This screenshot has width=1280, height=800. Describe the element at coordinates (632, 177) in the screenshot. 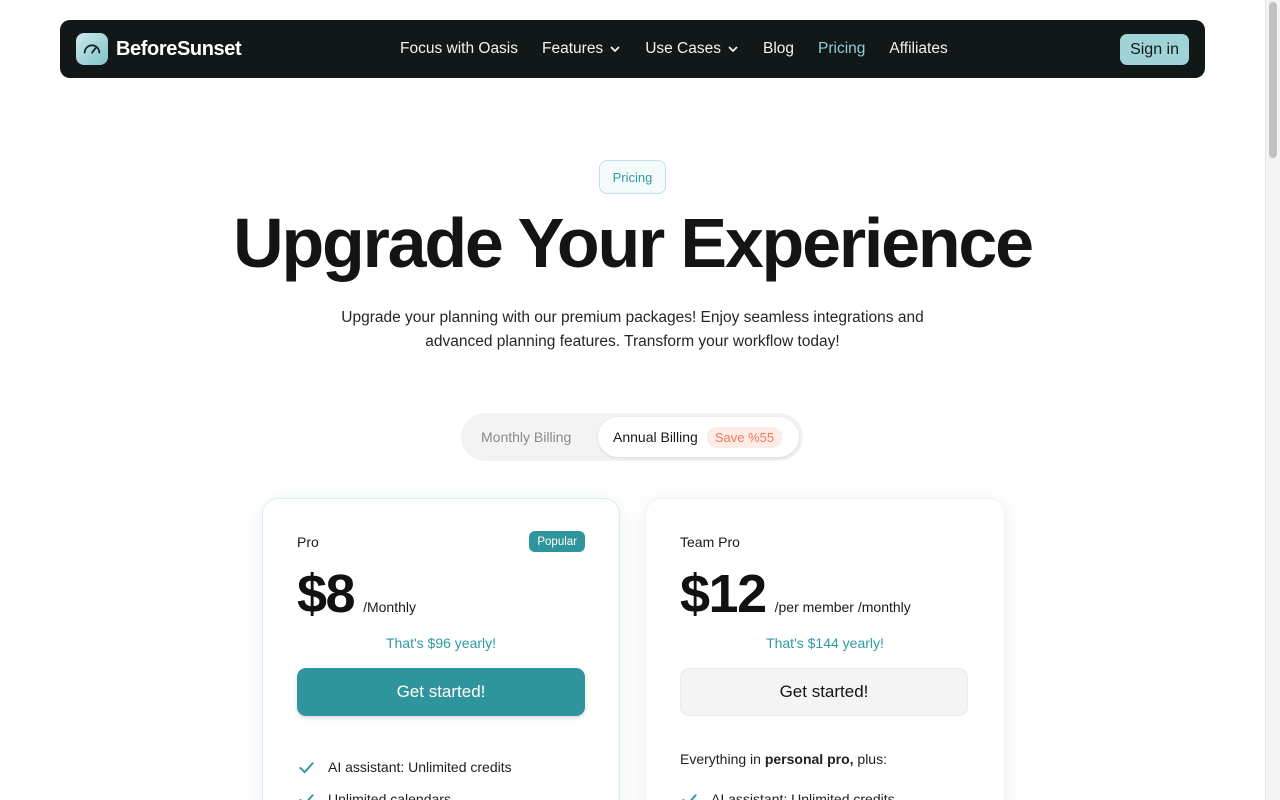

I see `pricing-badge: Pricing` at that location.